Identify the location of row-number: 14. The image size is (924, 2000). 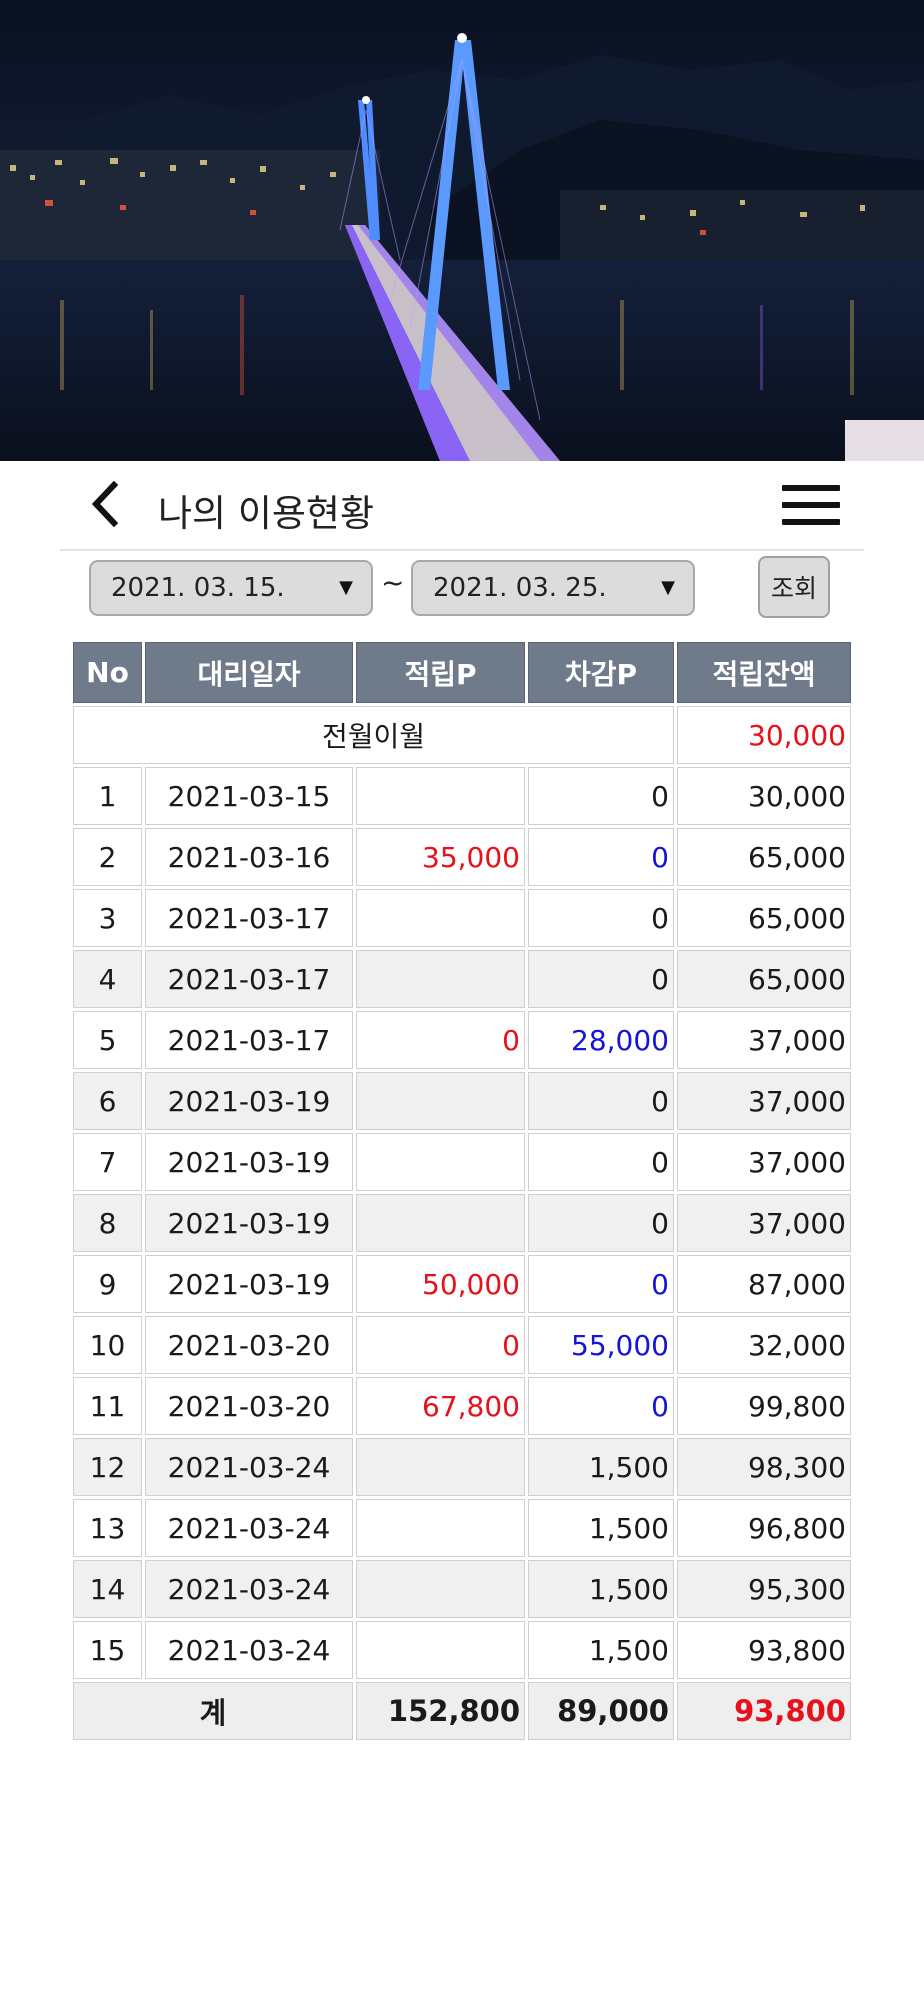
(107, 1589).